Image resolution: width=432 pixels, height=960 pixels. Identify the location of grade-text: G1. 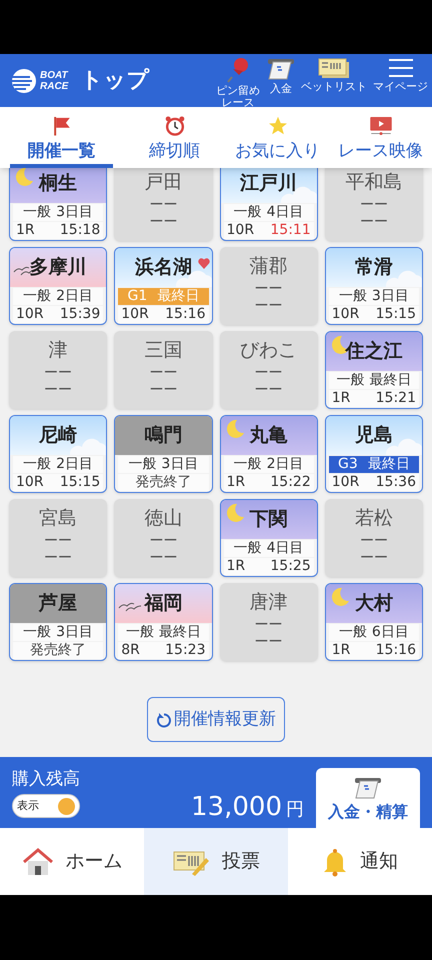
(137, 296).